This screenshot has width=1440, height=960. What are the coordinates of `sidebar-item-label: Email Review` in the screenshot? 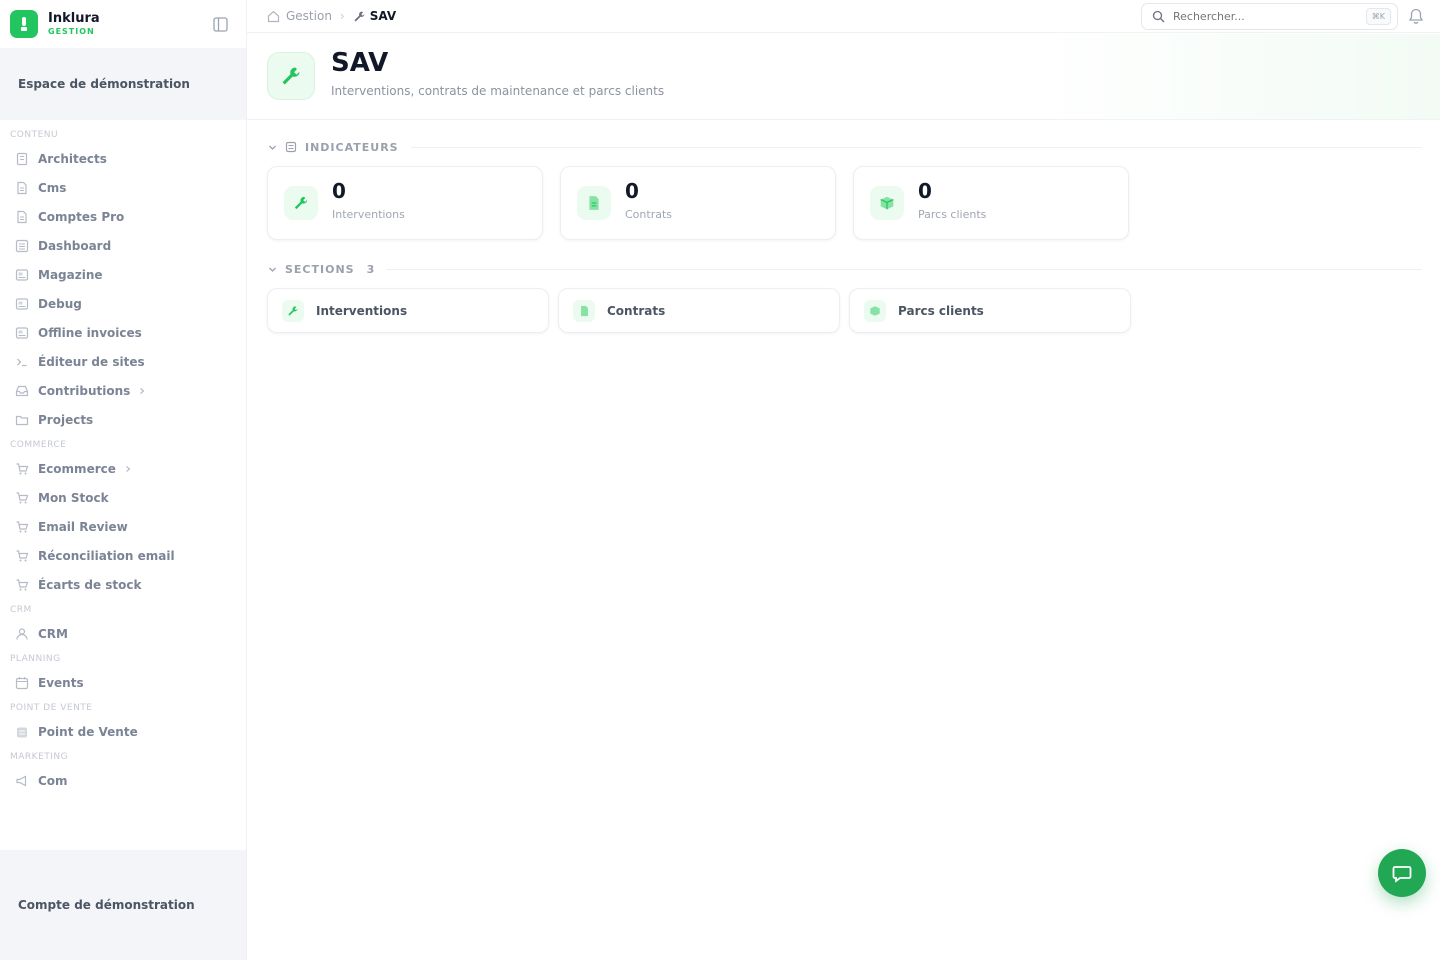 It's located at (83, 526).